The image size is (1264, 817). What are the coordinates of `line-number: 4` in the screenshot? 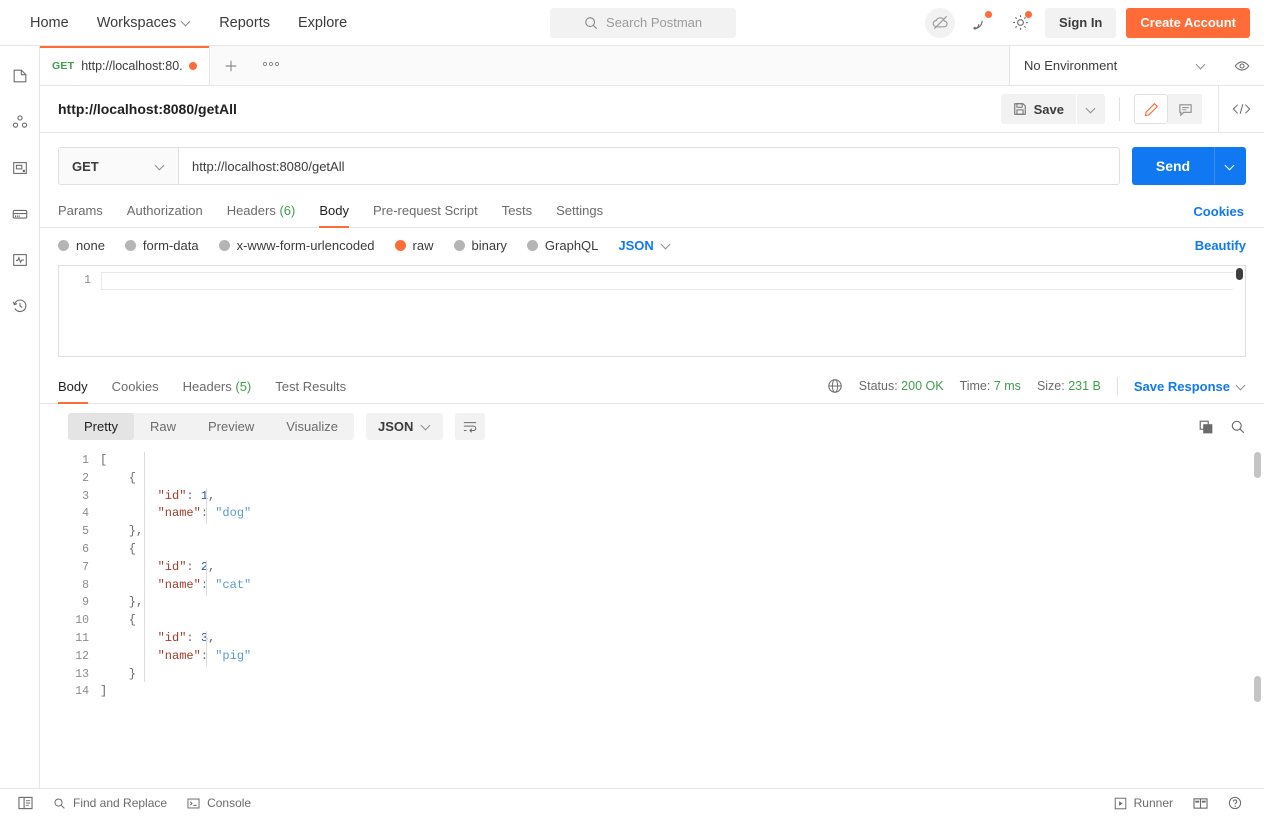 It's located at (85, 514).